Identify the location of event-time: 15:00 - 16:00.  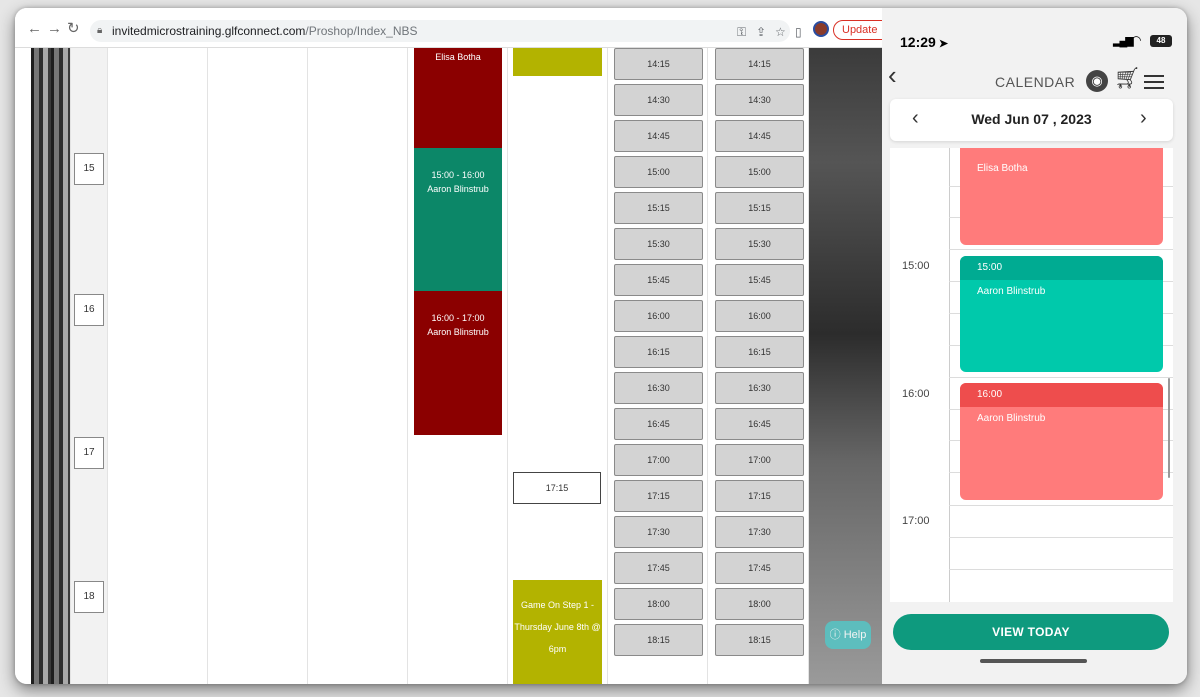
(458, 175).